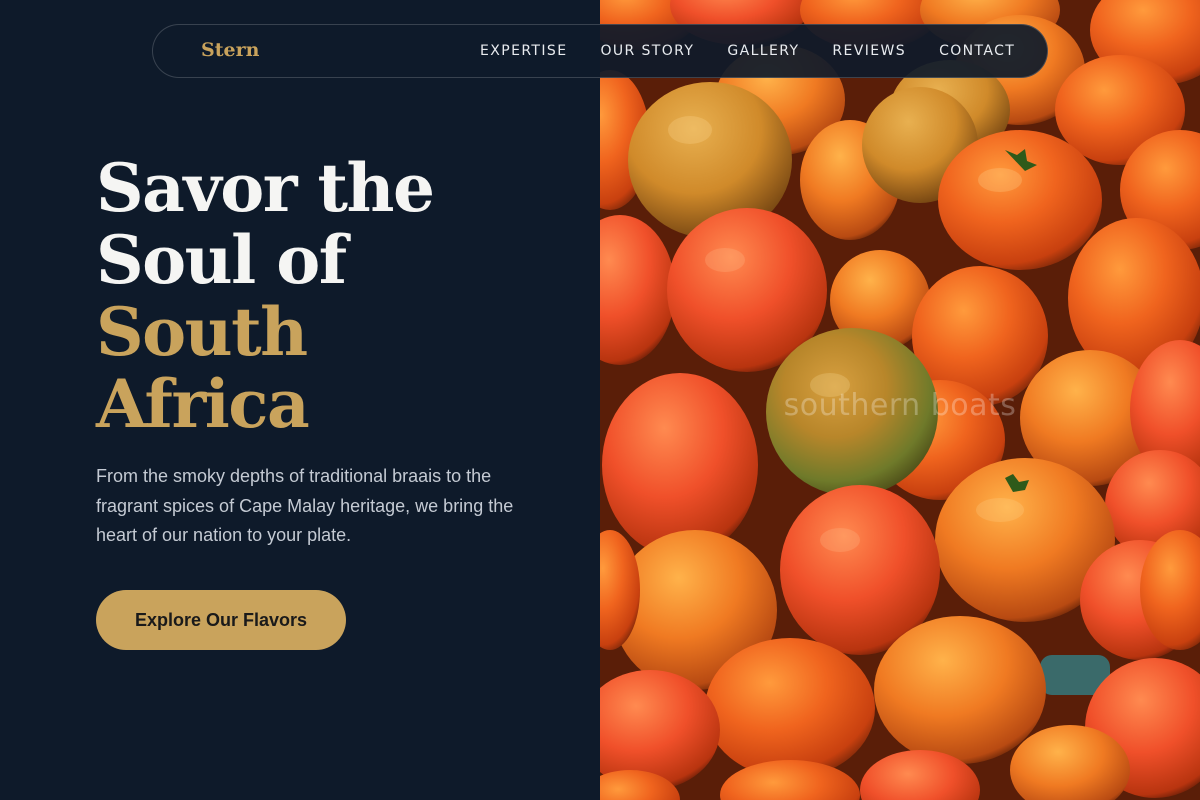 Image resolution: width=1200 pixels, height=800 pixels. I want to click on brand-logo: Stern, so click(230, 50).